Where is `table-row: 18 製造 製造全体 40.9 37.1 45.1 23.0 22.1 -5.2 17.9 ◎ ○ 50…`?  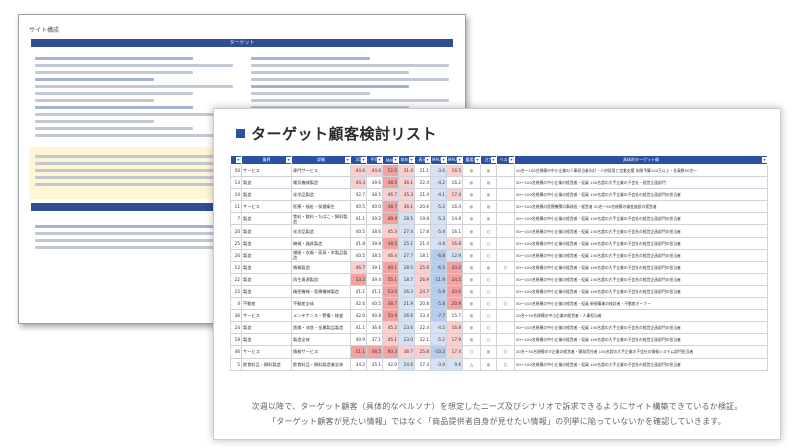 table-row: 18 製造 製造全体 40.9 37.1 45.1 23.0 22.1 -5.2 17.9 ◎ ○ 50… is located at coordinates (499, 340).